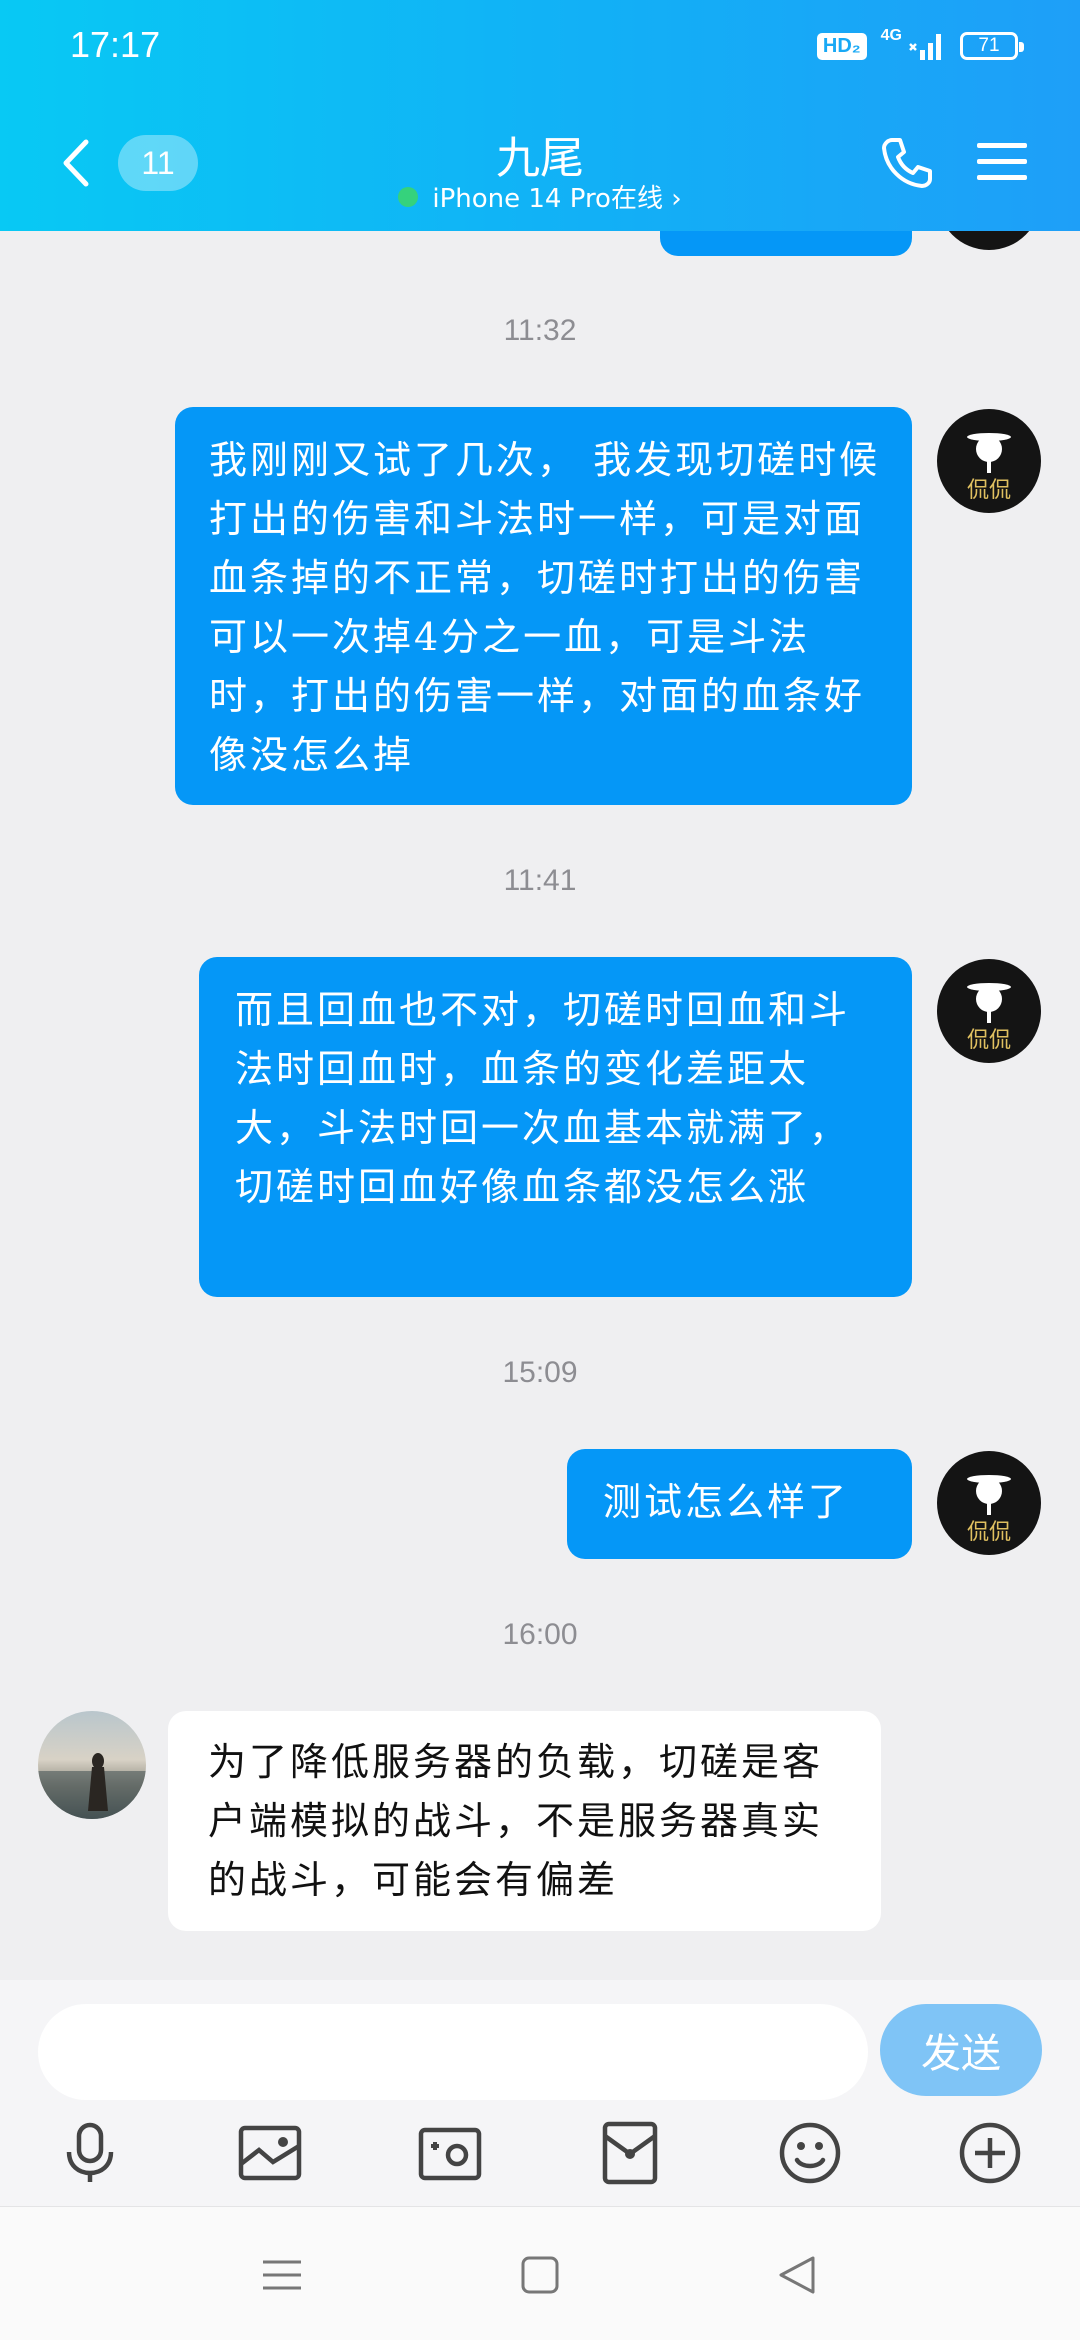 The width and height of the screenshot is (1080, 2340). Describe the element at coordinates (540, 330) in the screenshot. I see `message-timestamp: 11:32` at that location.